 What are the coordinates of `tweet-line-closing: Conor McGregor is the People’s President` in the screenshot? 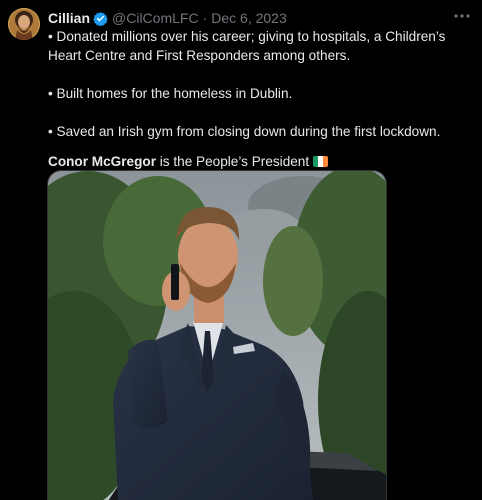 It's located at (261, 161).